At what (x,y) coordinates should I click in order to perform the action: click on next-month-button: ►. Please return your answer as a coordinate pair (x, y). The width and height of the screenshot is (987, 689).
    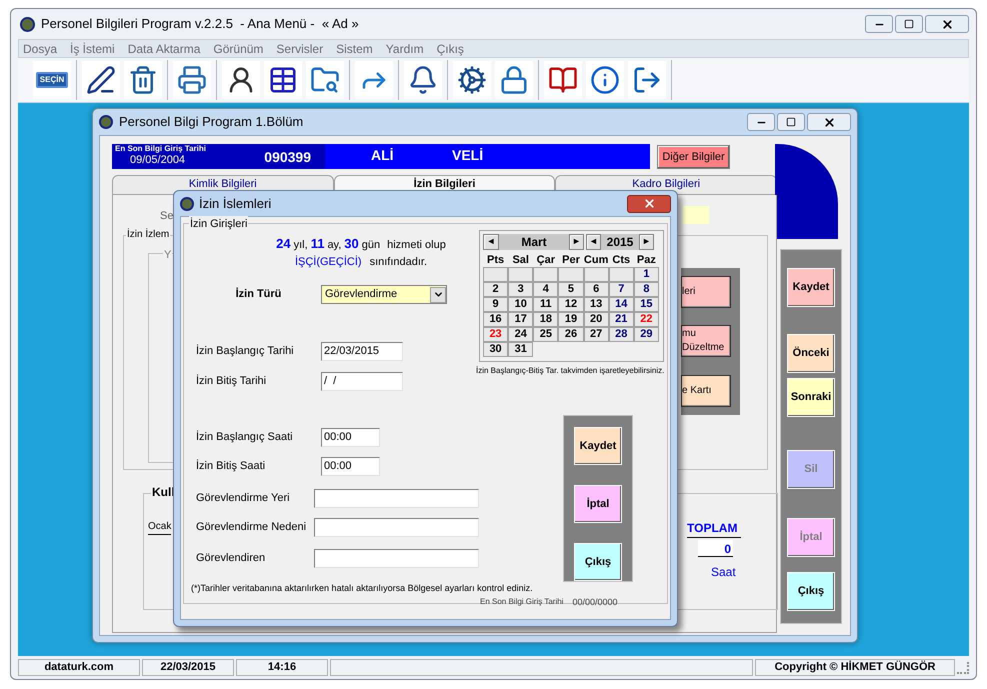
    Looking at the image, I should click on (576, 242).